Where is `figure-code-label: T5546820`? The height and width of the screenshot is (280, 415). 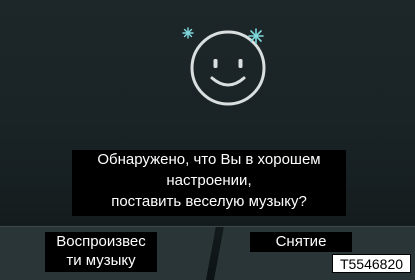 figure-code-label: T5546820 is located at coordinates (371, 263).